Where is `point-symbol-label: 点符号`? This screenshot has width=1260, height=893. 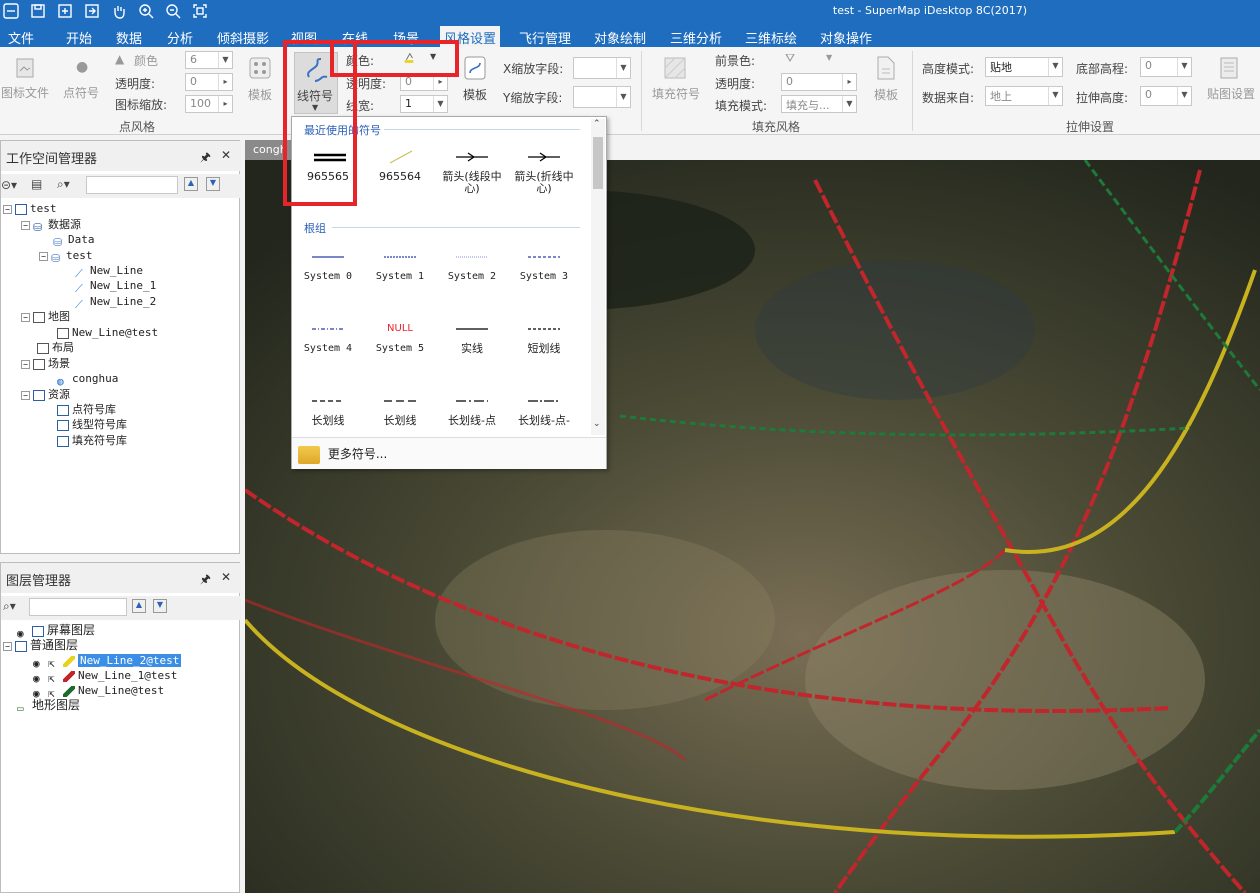
point-symbol-label: 点符号 is located at coordinates (81, 92).